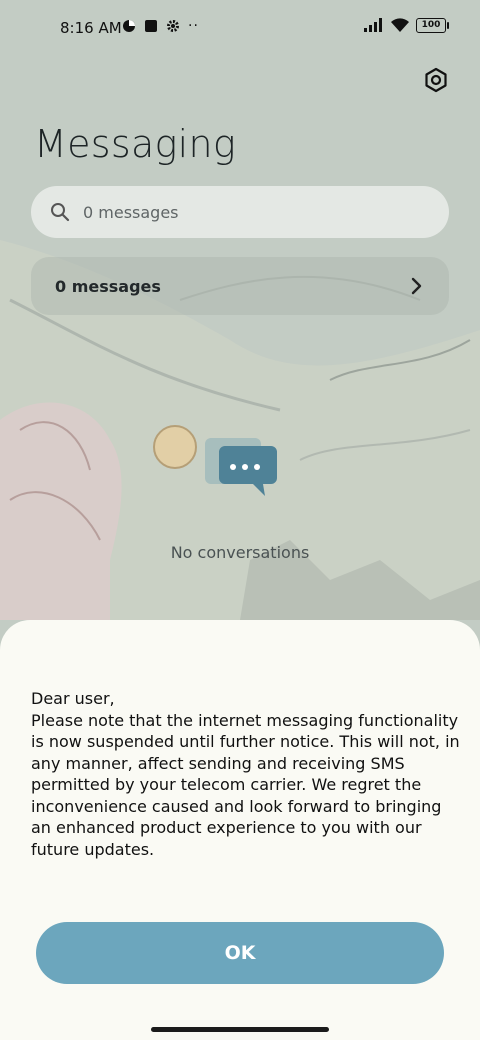 Image resolution: width=480 pixels, height=1040 pixels. What do you see at coordinates (73, 698) in the screenshot?
I see `dialog-greeting: Dear user,` at bounding box center [73, 698].